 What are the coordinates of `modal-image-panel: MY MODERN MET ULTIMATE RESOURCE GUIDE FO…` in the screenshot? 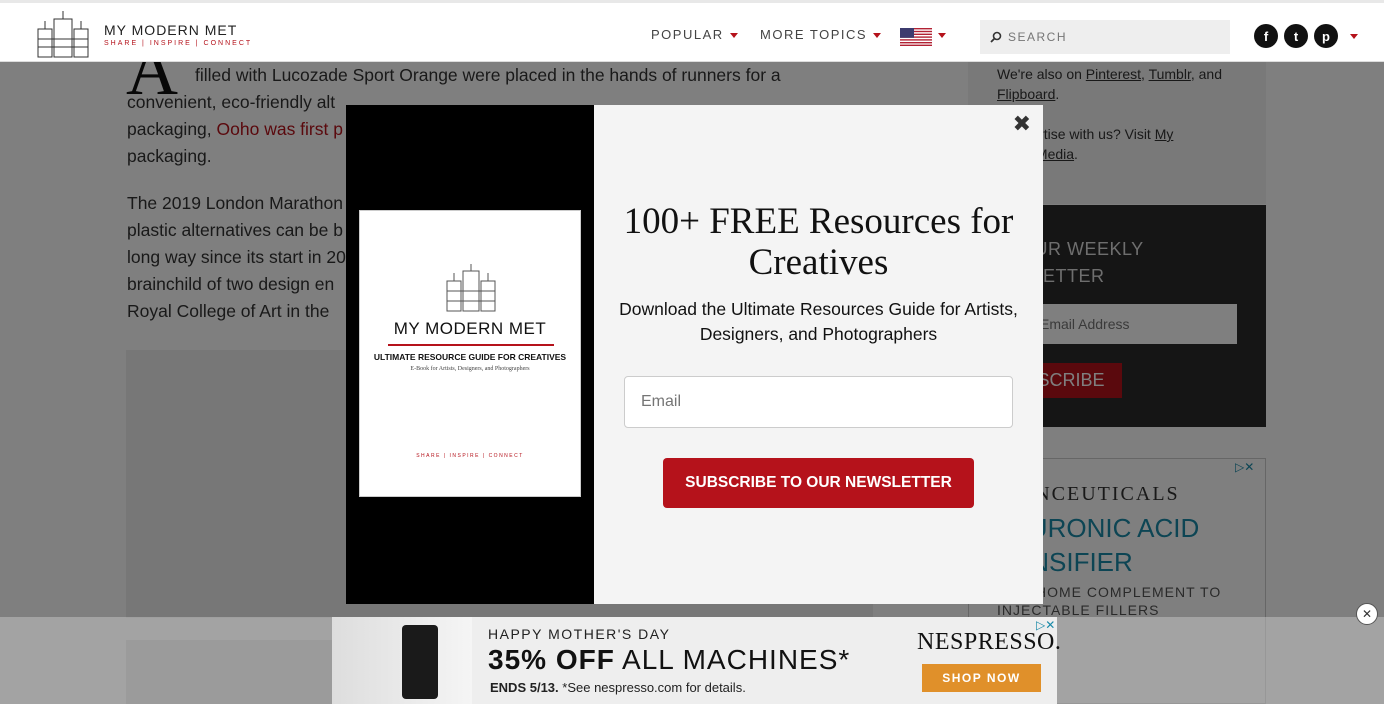 It's located at (470, 354).